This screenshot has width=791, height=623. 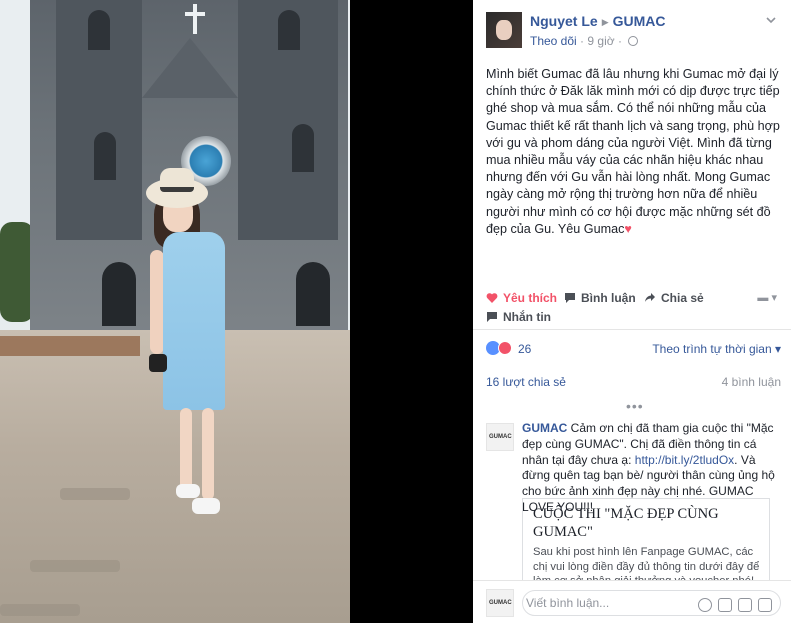 What do you see at coordinates (626, 523) in the screenshot?
I see `card-title: CUỘC THI "MẶC ĐẸP CÙNG GUMAC"` at bounding box center [626, 523].